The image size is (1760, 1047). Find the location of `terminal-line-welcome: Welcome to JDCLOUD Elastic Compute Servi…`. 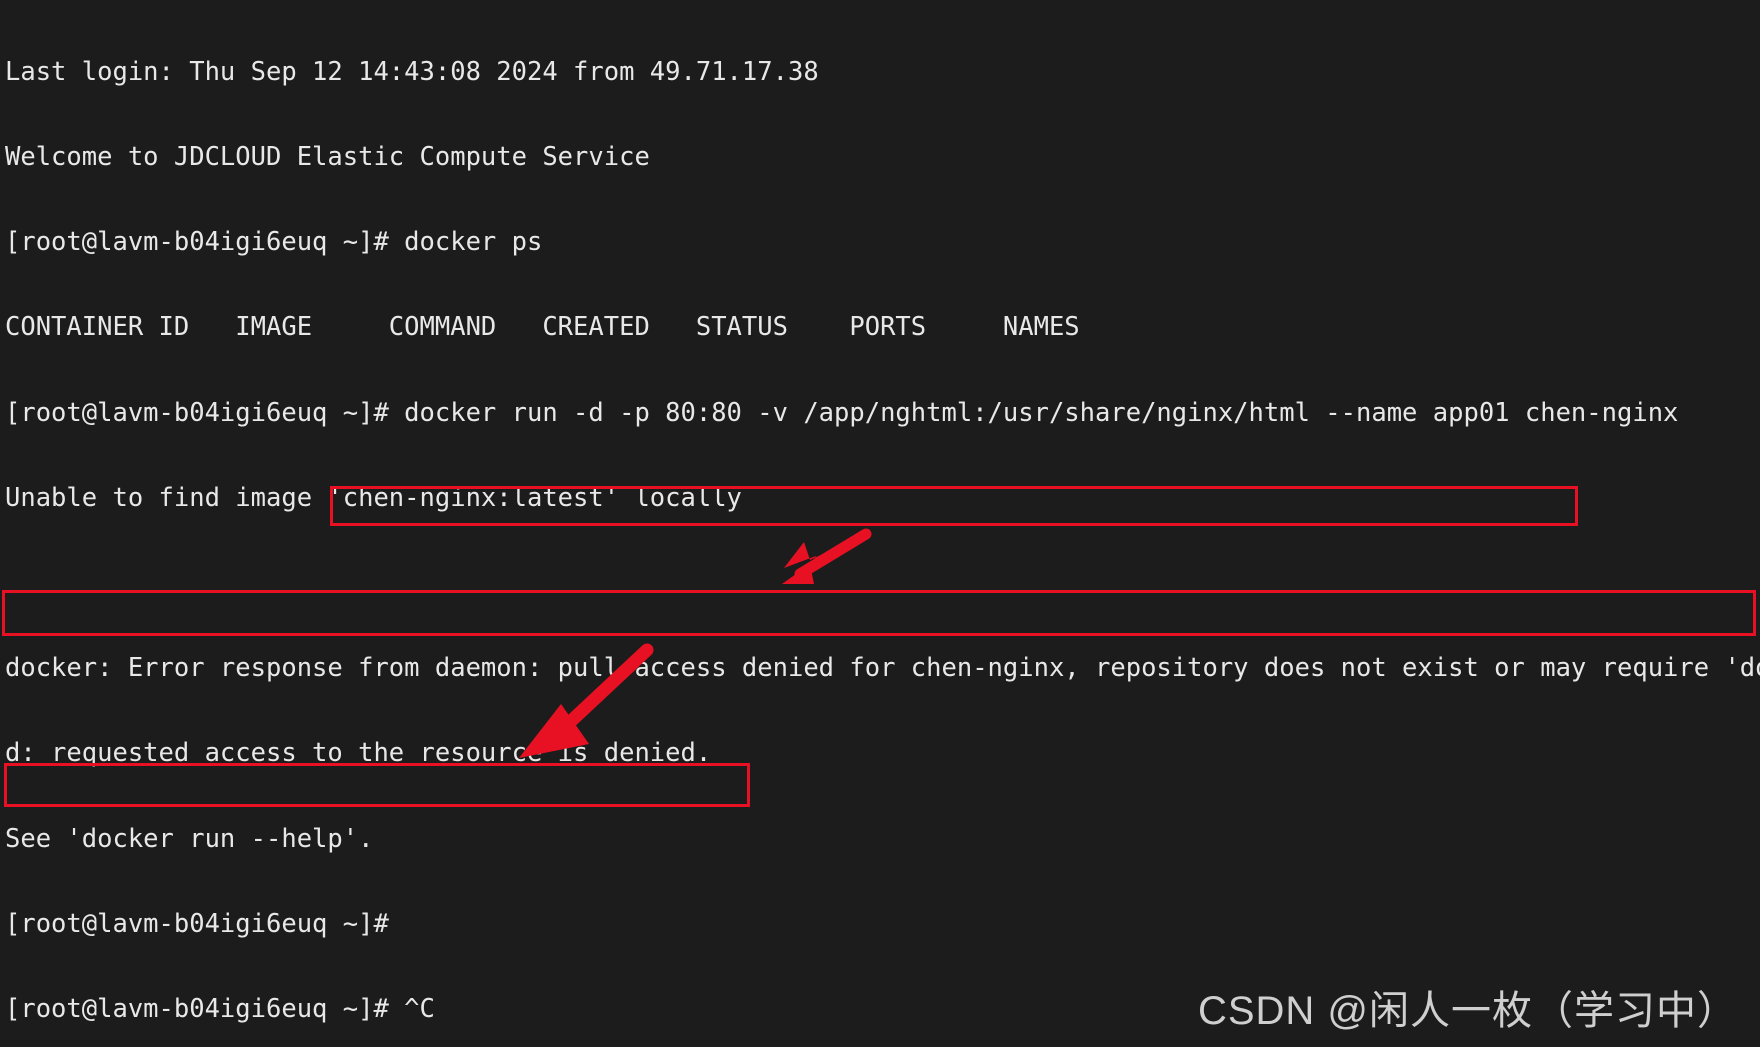

terminal-line-welcome: Welcome to JDCLOUD Elastic Compute Servi… is located at coordinates (327, 157).